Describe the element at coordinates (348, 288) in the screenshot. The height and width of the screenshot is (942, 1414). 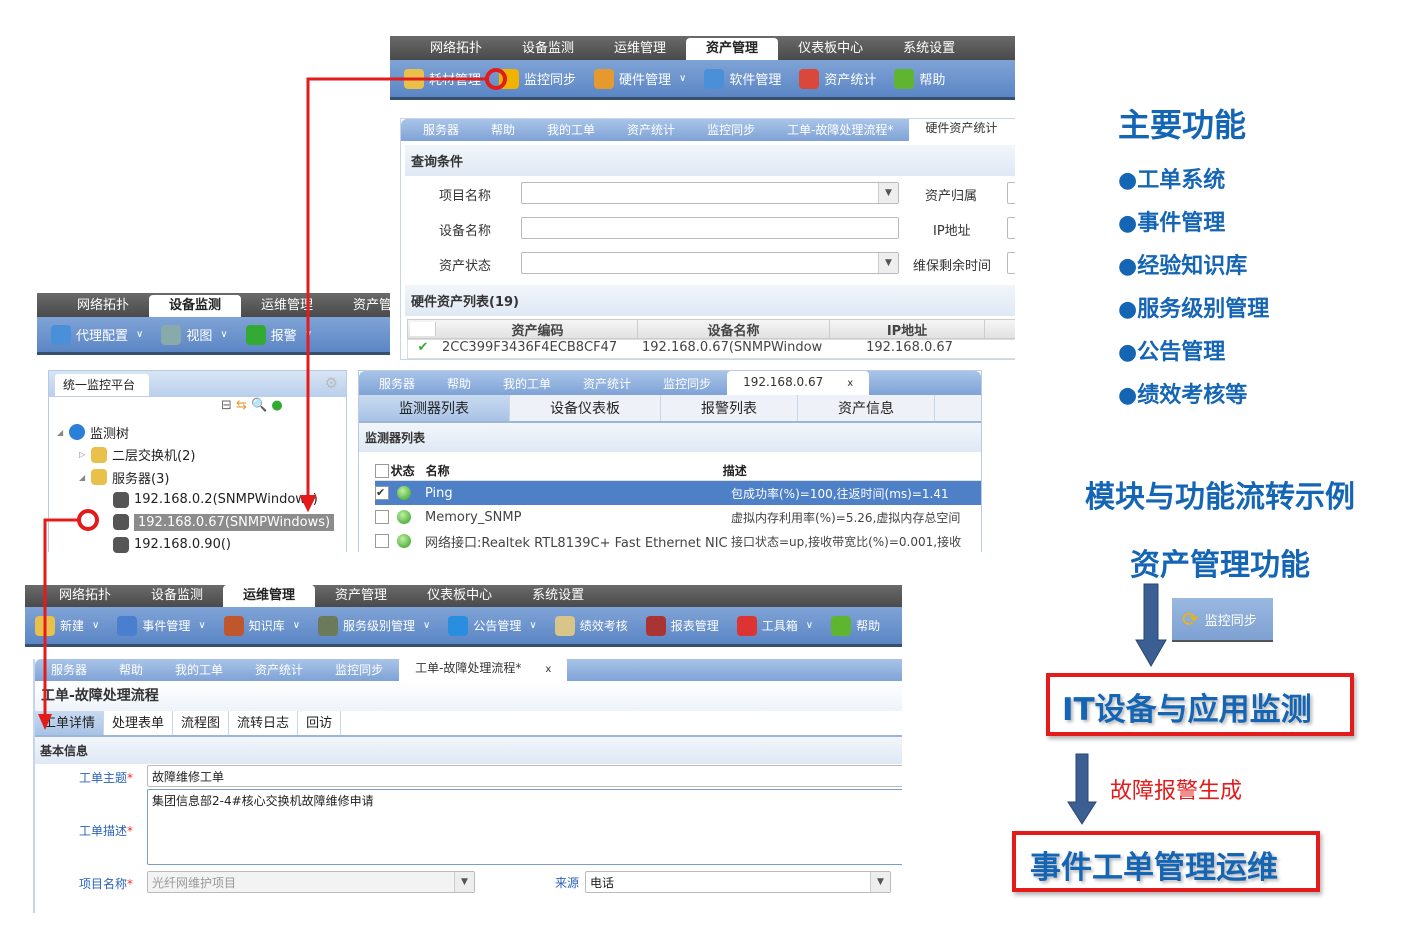
I see `connector-line-sync` at that location.